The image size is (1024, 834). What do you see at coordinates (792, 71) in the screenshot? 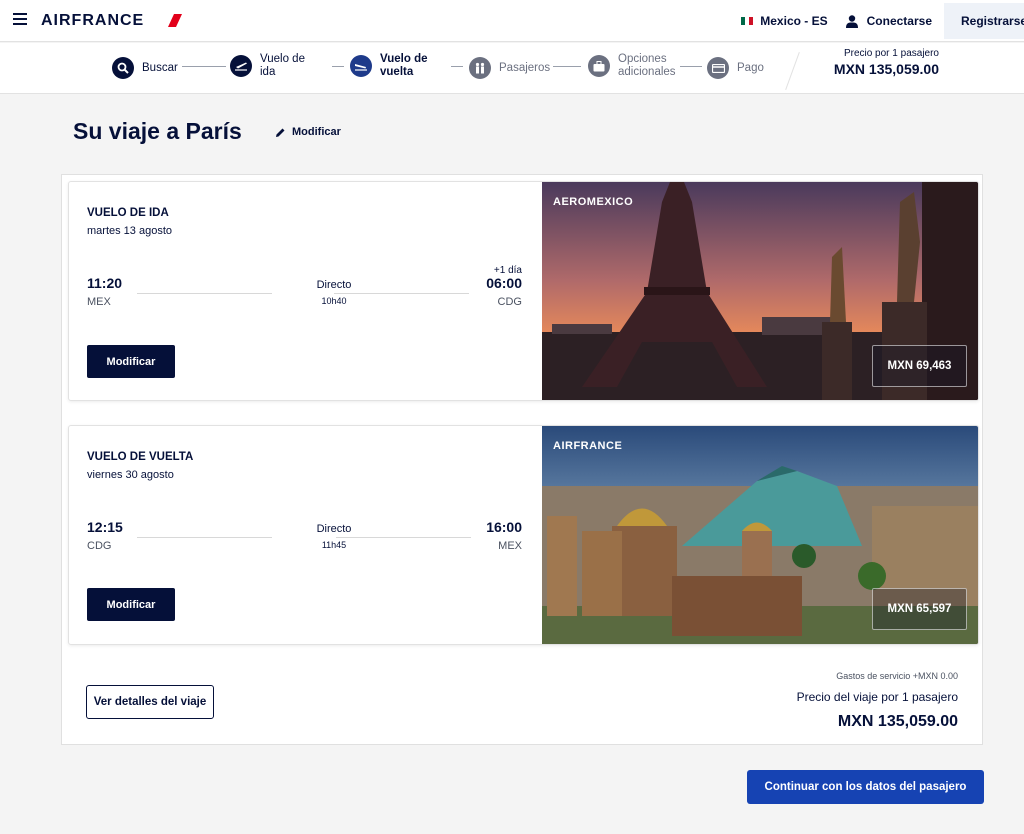
I see `stepper-divider` at bounding box center [792, 71].